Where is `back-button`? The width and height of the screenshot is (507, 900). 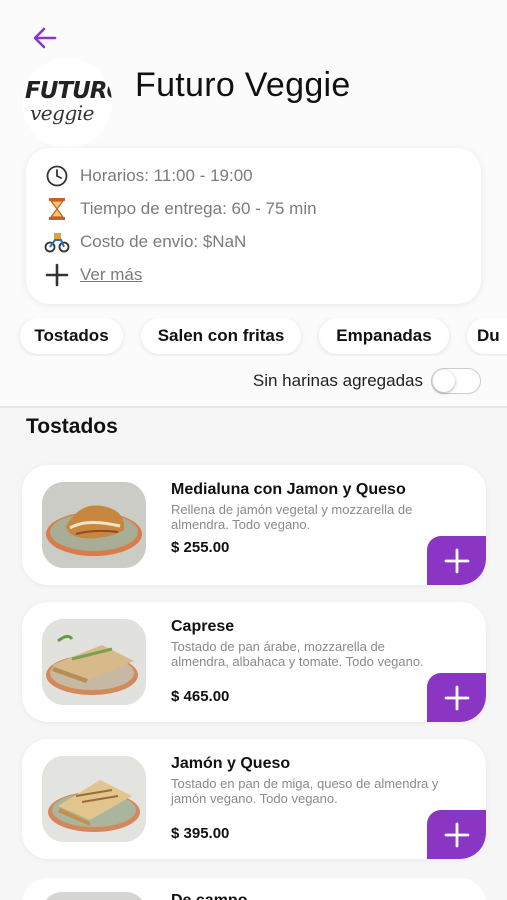
back-button is located at coordinates (45, 38).